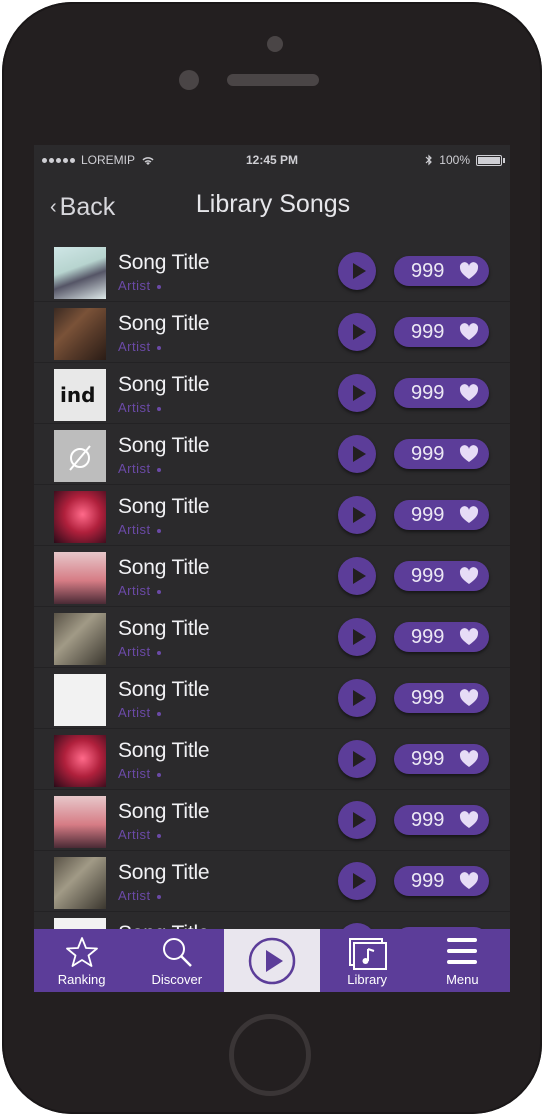 This screenshot has height=1116, width=544. I want to click on tab-discover: Discover, so click(176, 960).